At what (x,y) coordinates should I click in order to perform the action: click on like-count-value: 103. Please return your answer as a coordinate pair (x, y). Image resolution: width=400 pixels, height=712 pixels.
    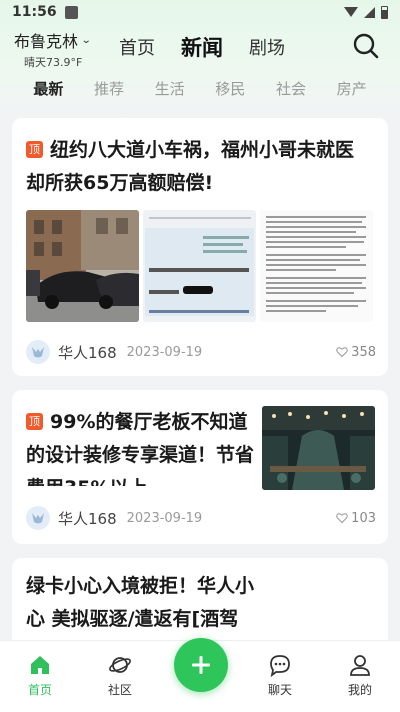
    Looking at the image, I should click on (363, 518).